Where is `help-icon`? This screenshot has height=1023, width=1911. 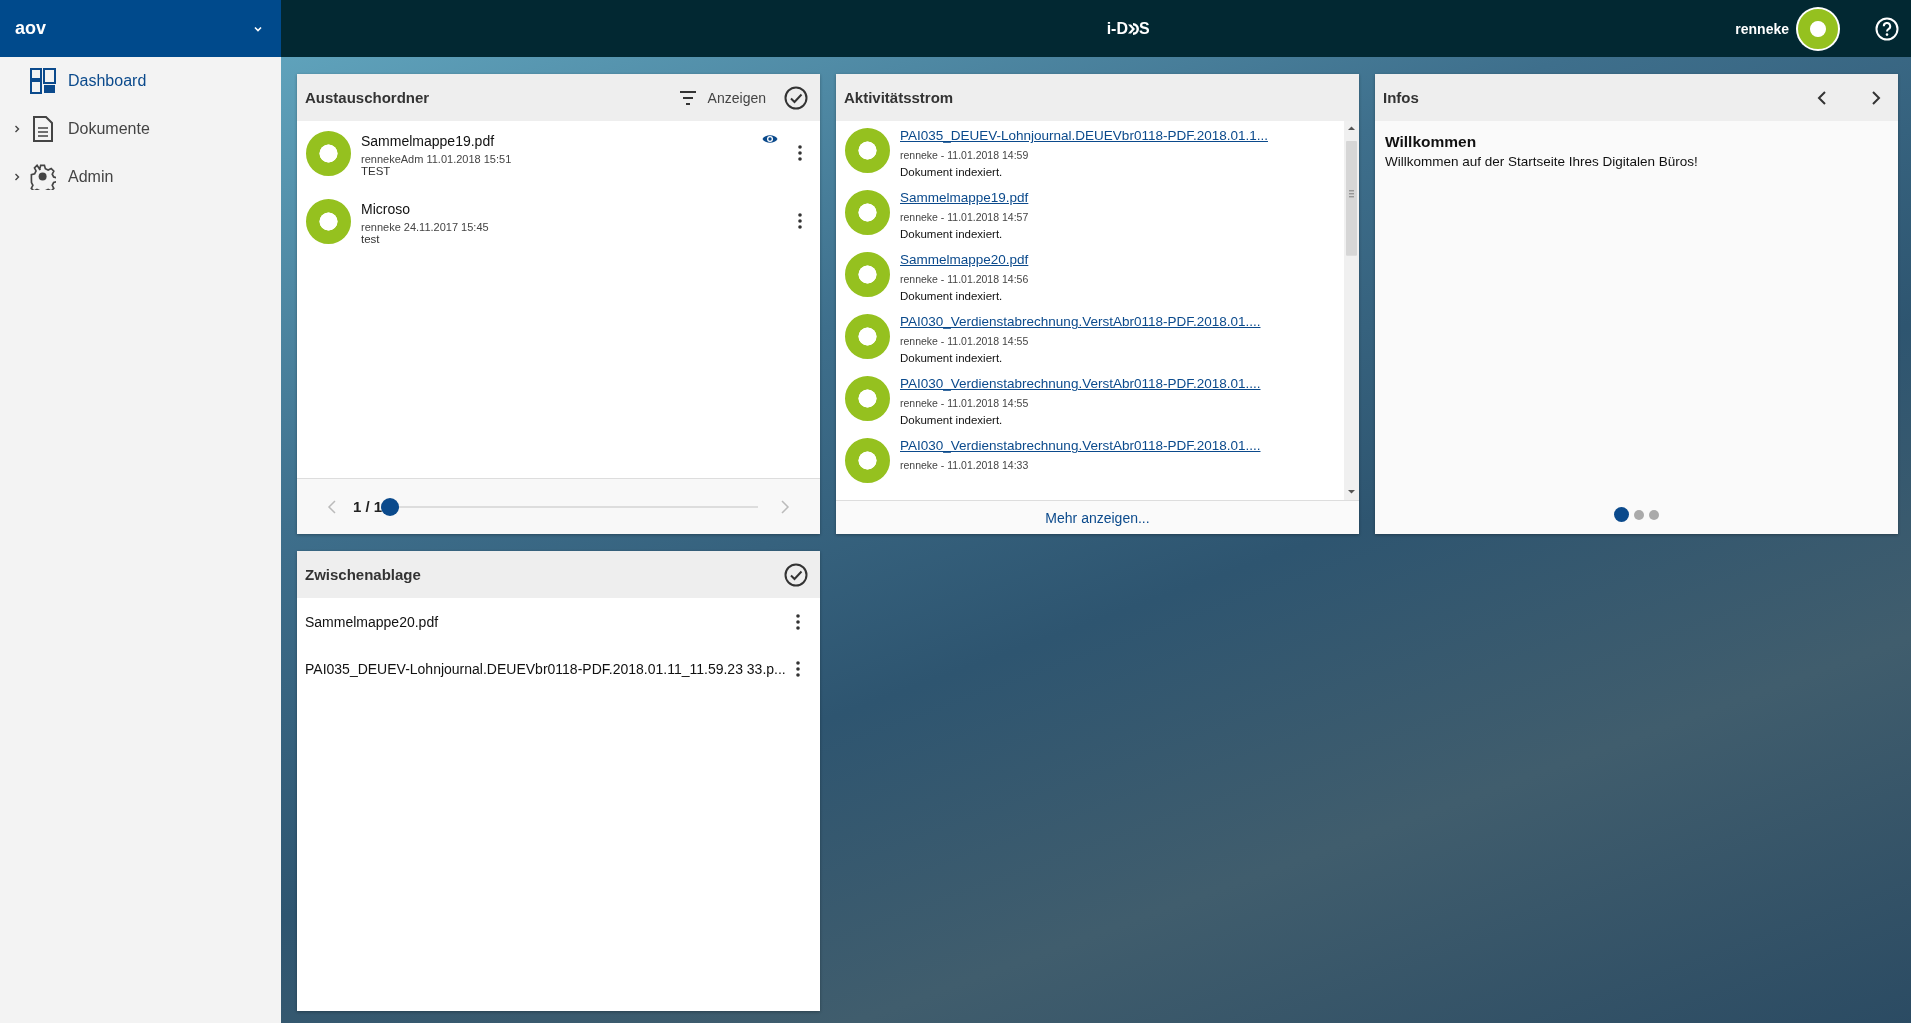
help-icon is located at coordinates (1887, 28).